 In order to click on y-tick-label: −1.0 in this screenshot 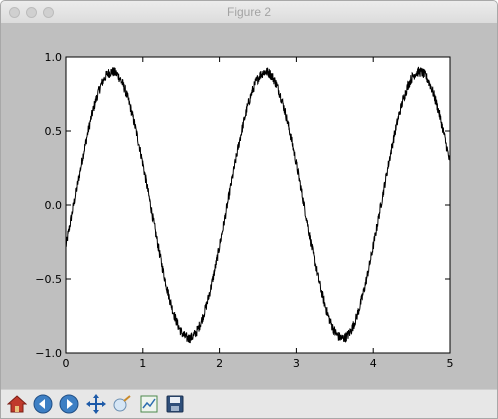, I will do `click(48, 353)`.